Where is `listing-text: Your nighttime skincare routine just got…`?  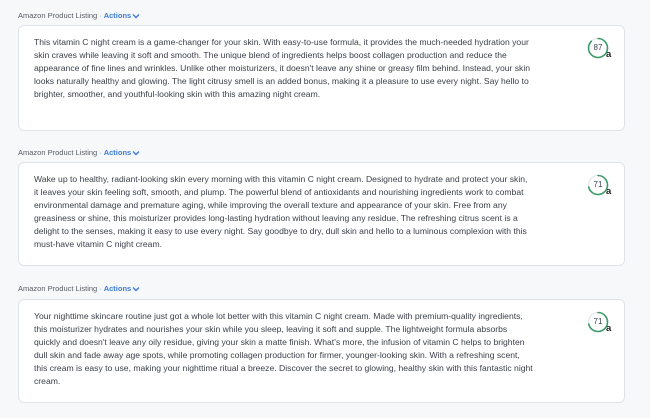
listing-text: Your nighttime skincare routine just got… is located at coordinates (283, 348).